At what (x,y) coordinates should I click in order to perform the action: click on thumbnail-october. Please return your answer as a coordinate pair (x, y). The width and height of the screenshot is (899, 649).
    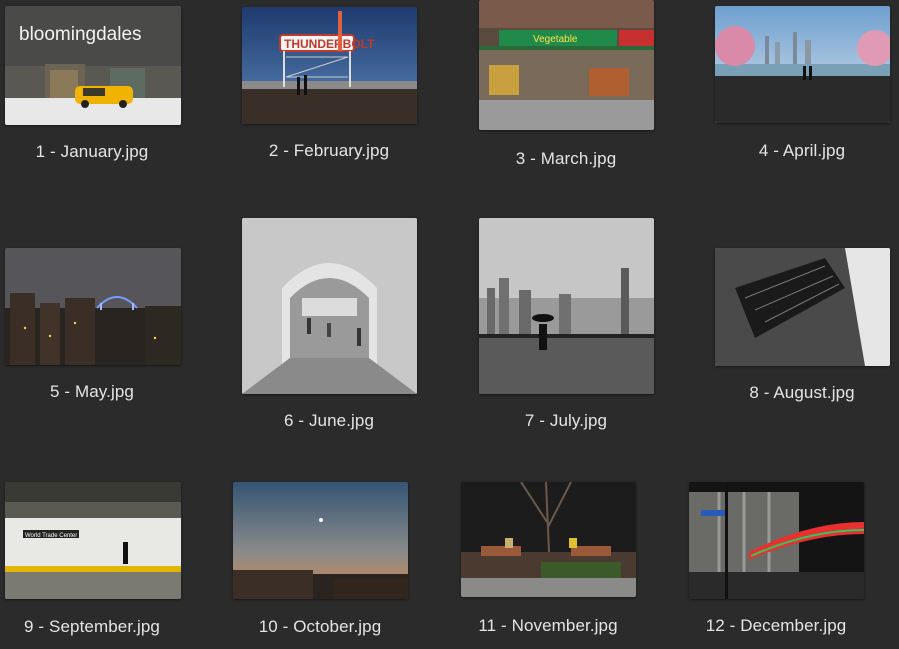
    Looking at the image, I should click on (320, 540).